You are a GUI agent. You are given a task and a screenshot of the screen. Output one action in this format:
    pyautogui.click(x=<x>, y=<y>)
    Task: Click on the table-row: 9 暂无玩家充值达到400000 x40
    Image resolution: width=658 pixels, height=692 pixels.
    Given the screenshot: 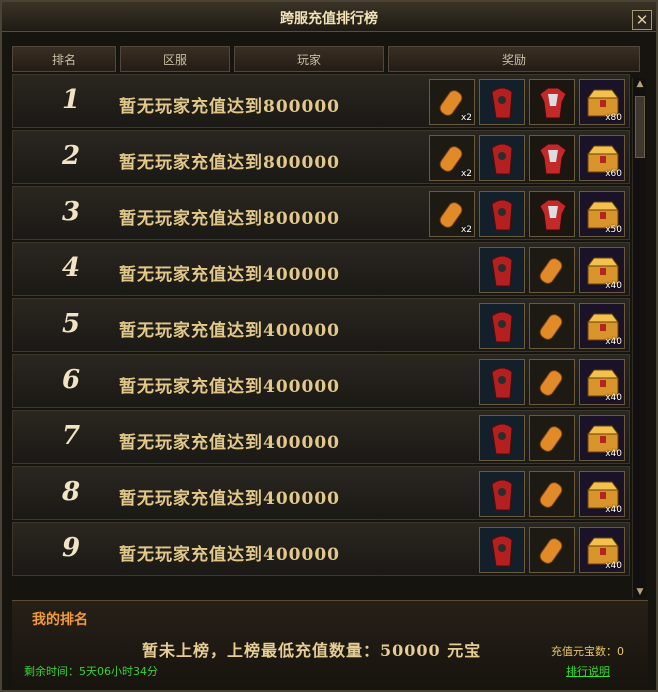 What is the action you would take?
    pyautogui.click(x=321, y=549)
    